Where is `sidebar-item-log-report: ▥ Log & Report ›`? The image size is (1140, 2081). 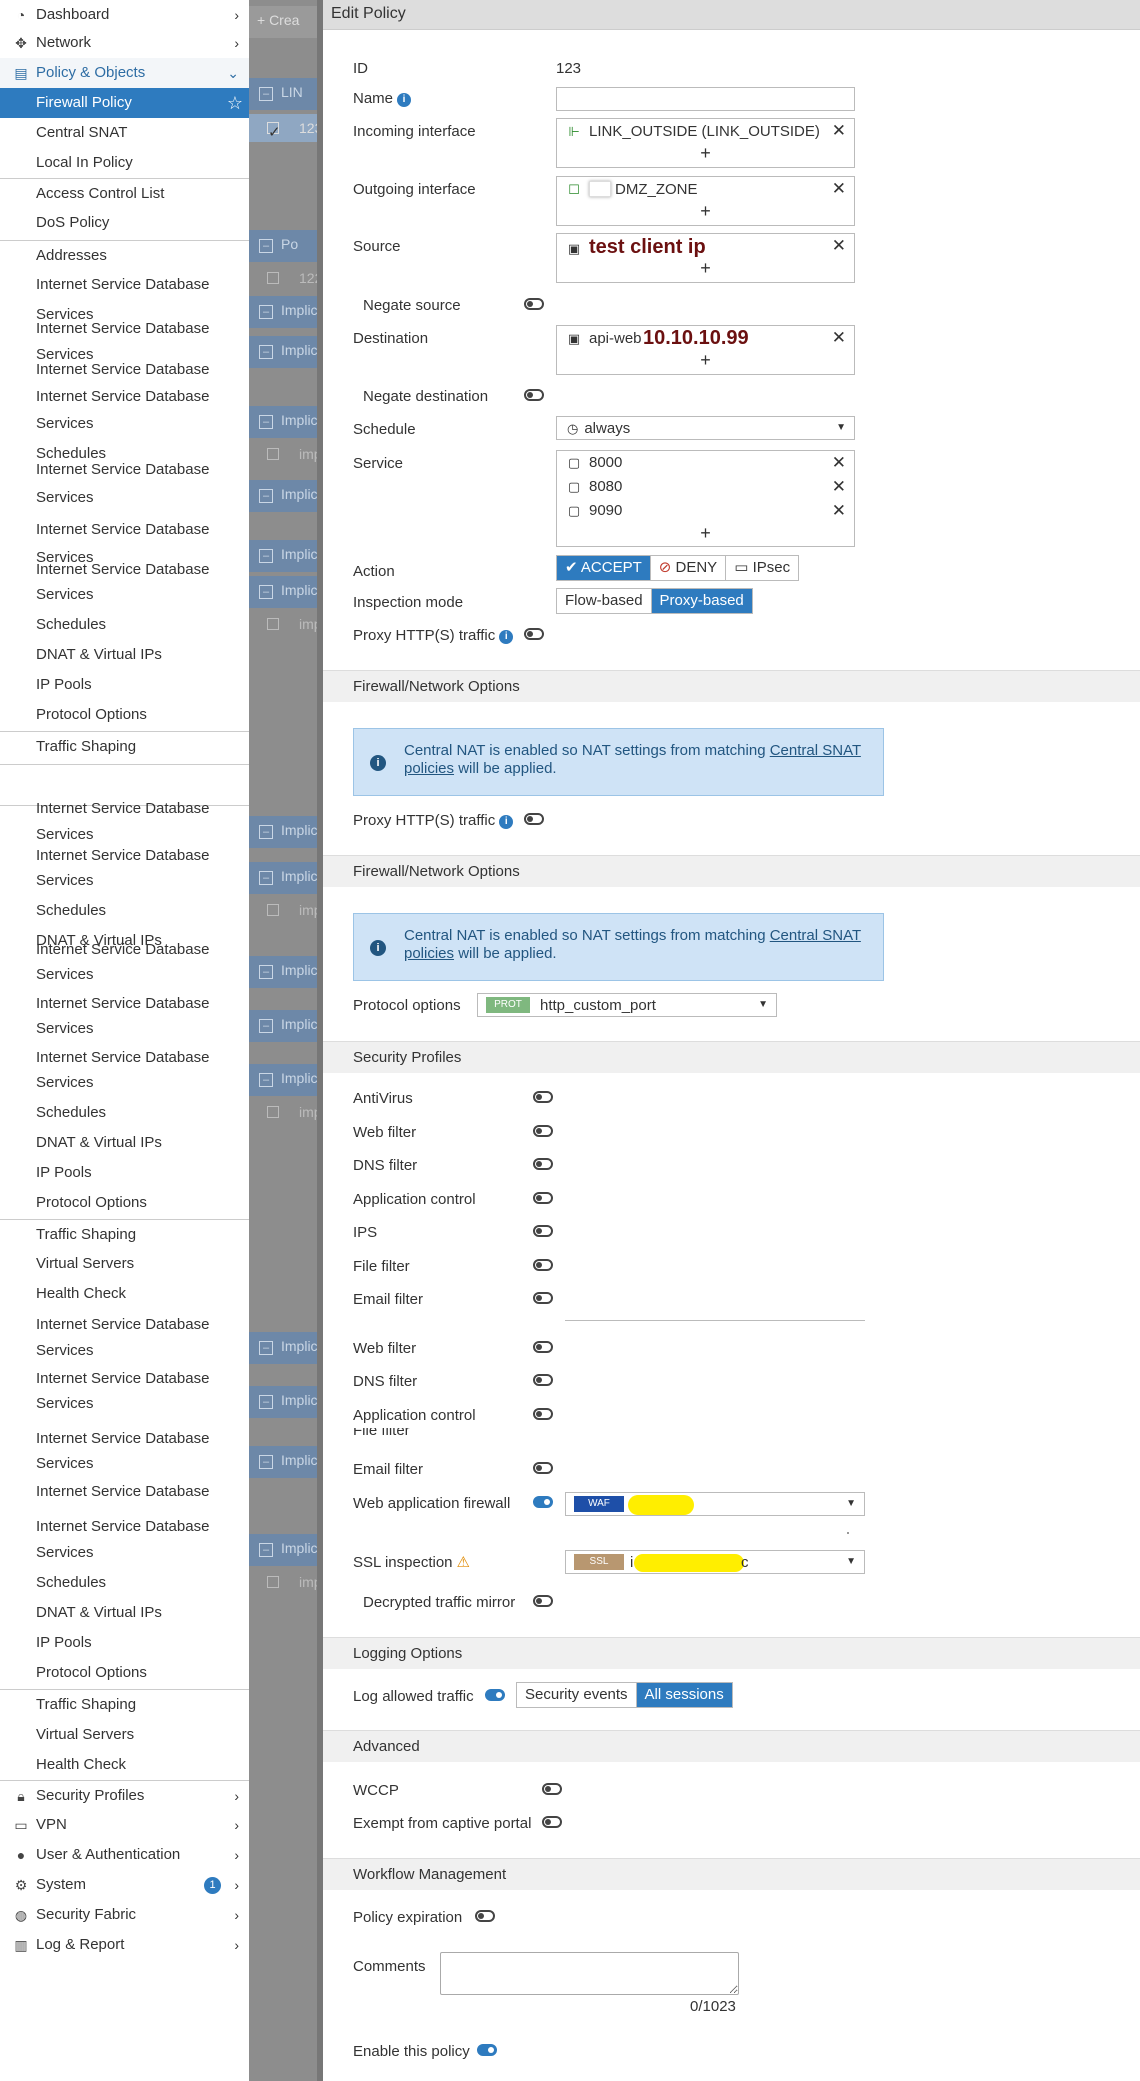 sidebar-item-log-report: ▥ Log & Report › is located at coordinates (124, 1945).